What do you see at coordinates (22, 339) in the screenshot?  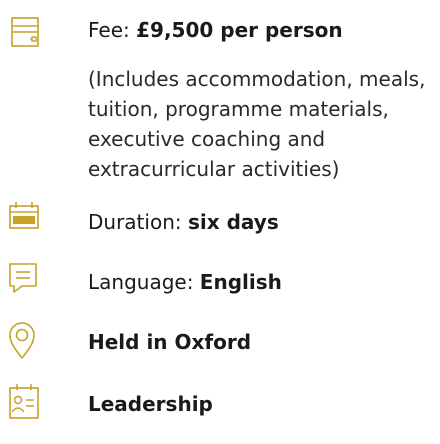 I see `location-pin-icon` at bounding box center [22, 339].